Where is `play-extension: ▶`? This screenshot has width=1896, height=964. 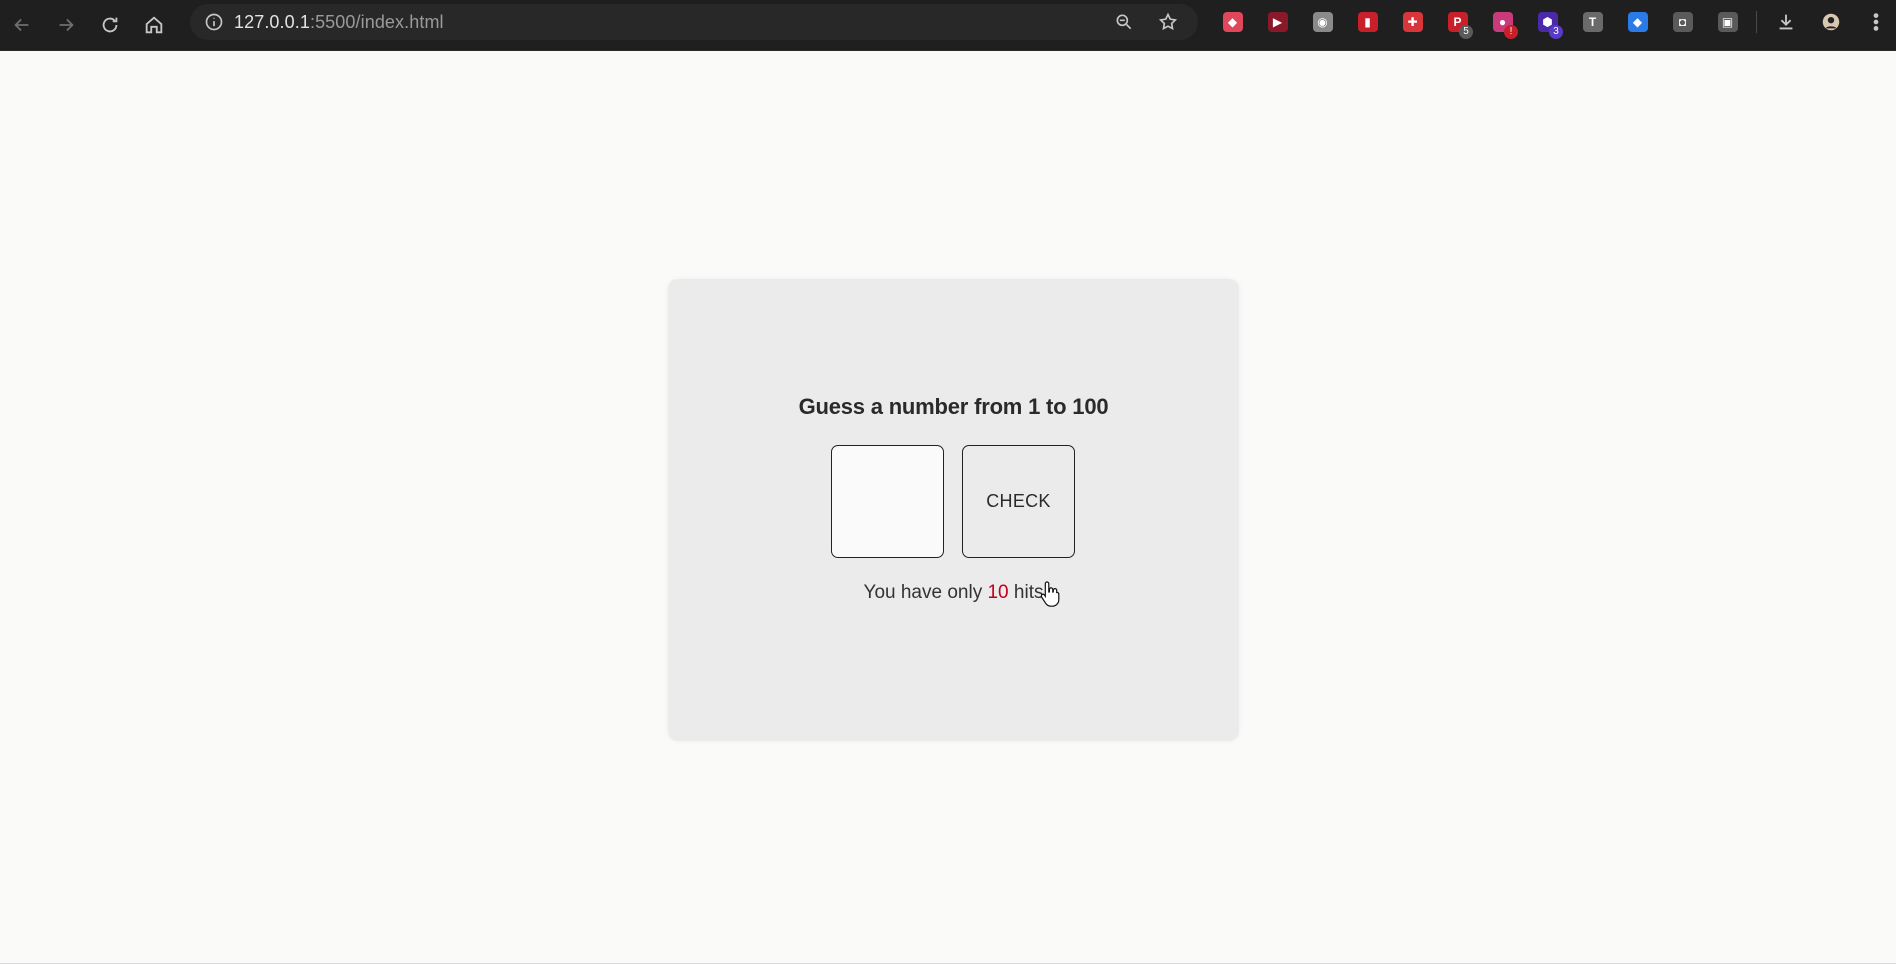
play-extension: ▶ is located at coordinates (1277, 22).